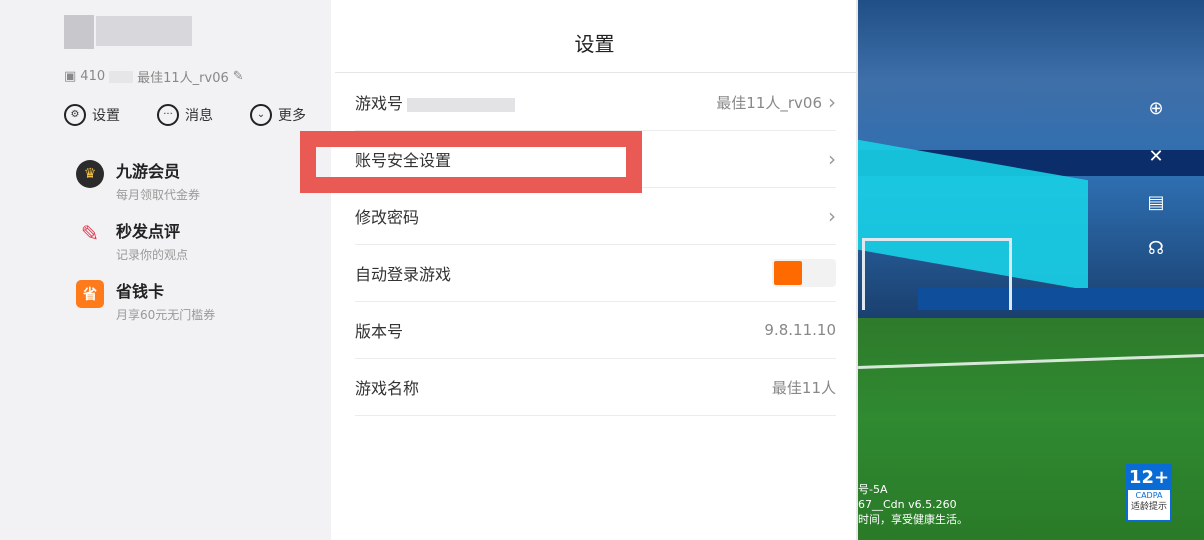 This screenshot has width=1204, height=540. I want to click on header-divider, so click(596, 72).